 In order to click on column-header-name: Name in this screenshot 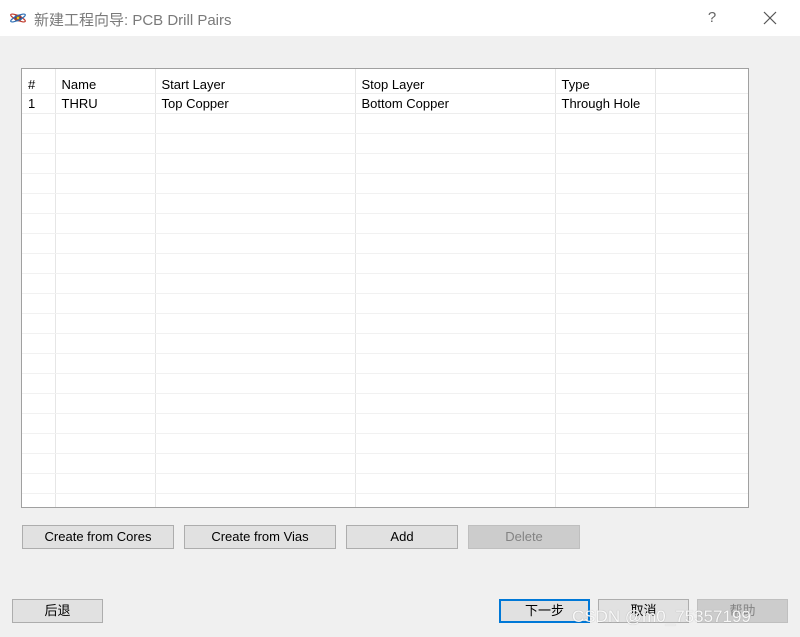, I will do `click(105, 81)`.